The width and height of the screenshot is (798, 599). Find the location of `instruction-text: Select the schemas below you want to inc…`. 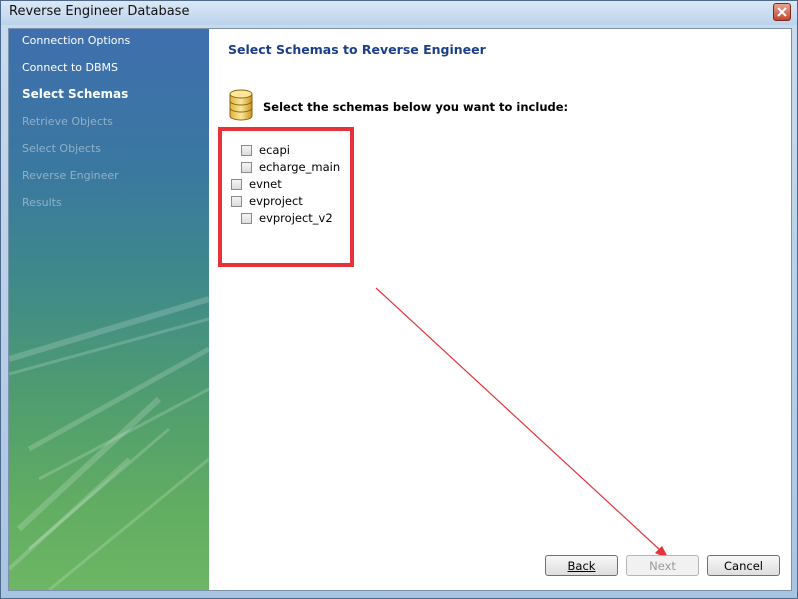

instruction-text: Select the schemas below you want to inc… is located at coordinates (416, 107).